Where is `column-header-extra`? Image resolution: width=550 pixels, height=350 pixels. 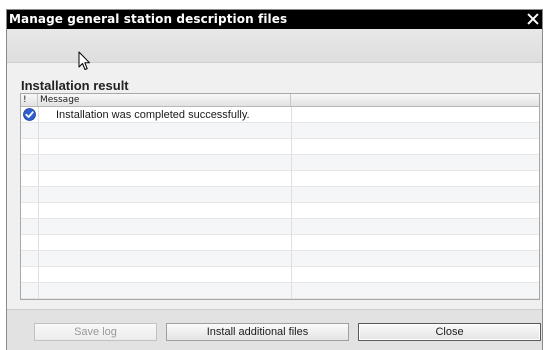 column-header-extra is located at coordinates (415, 100).